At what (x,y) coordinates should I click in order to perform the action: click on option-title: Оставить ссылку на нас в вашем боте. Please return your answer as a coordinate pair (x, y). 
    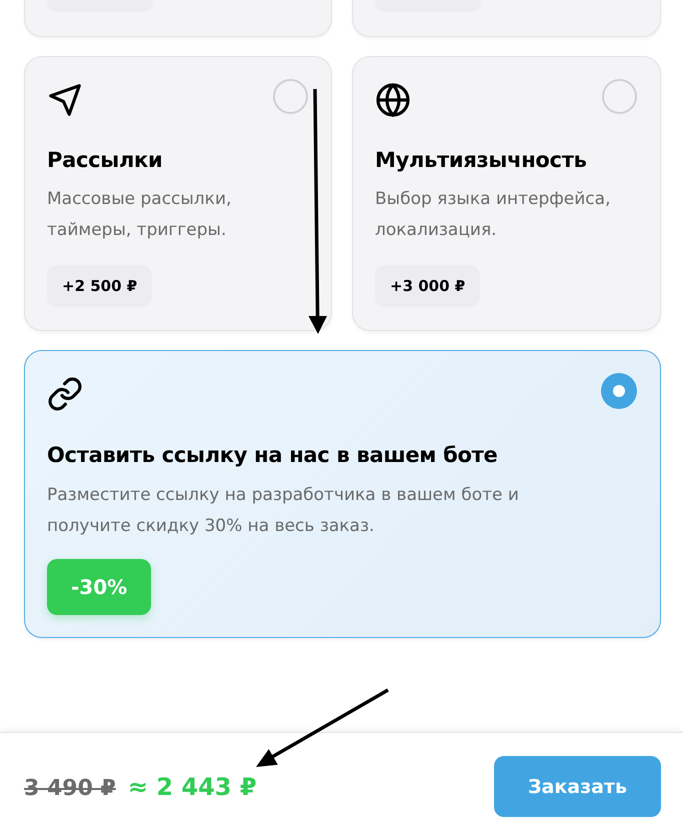
    Looking at the image, I should click on (272, 455).